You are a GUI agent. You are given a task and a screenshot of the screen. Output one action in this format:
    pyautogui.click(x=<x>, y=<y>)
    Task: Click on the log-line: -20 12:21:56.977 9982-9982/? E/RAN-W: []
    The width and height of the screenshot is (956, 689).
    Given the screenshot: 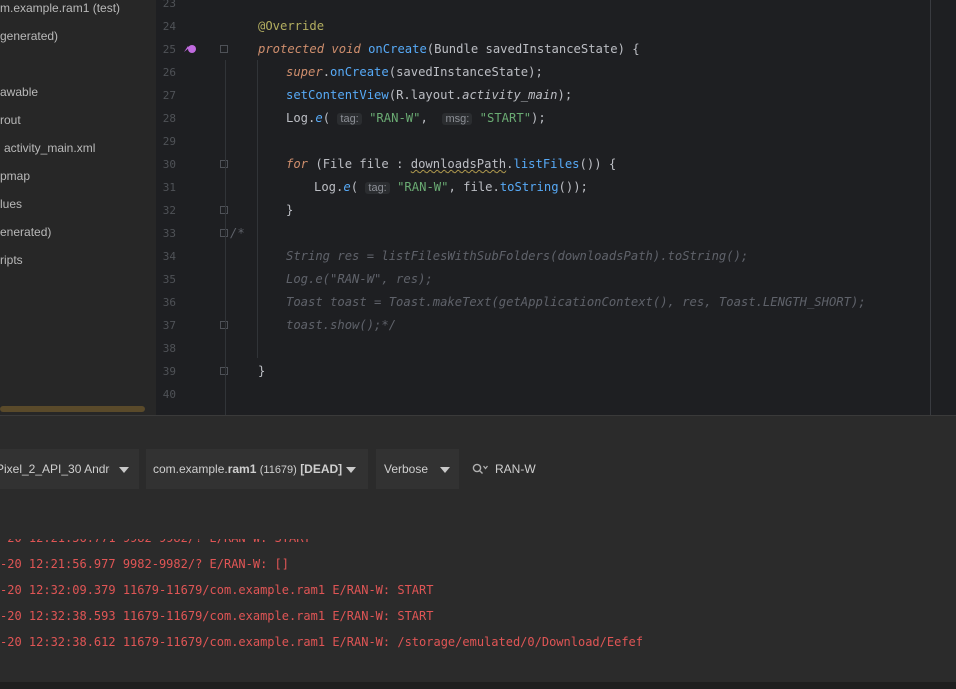 What is the action you would take?
    pyautogui.click(x=144, y=564)
    